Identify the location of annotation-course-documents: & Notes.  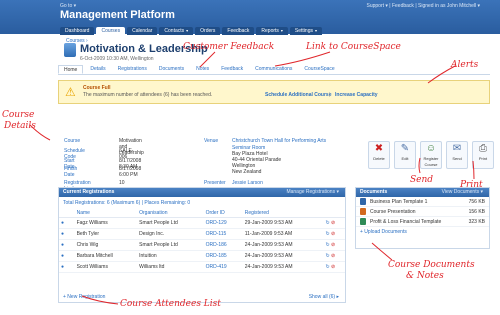
(425, 276).